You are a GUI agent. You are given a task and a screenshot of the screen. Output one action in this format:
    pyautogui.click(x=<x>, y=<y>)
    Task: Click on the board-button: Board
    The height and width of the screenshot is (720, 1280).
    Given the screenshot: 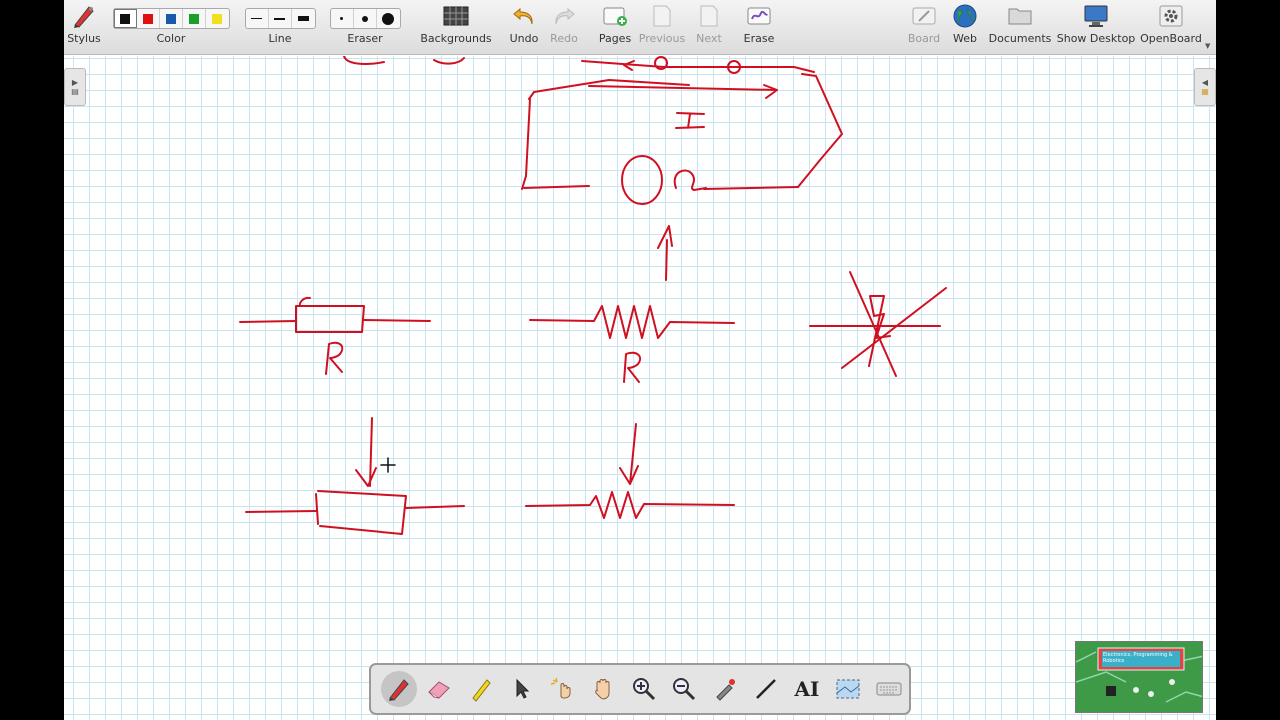 What is the action you would take?
    pyautogui.click(x=924, y=27)
    